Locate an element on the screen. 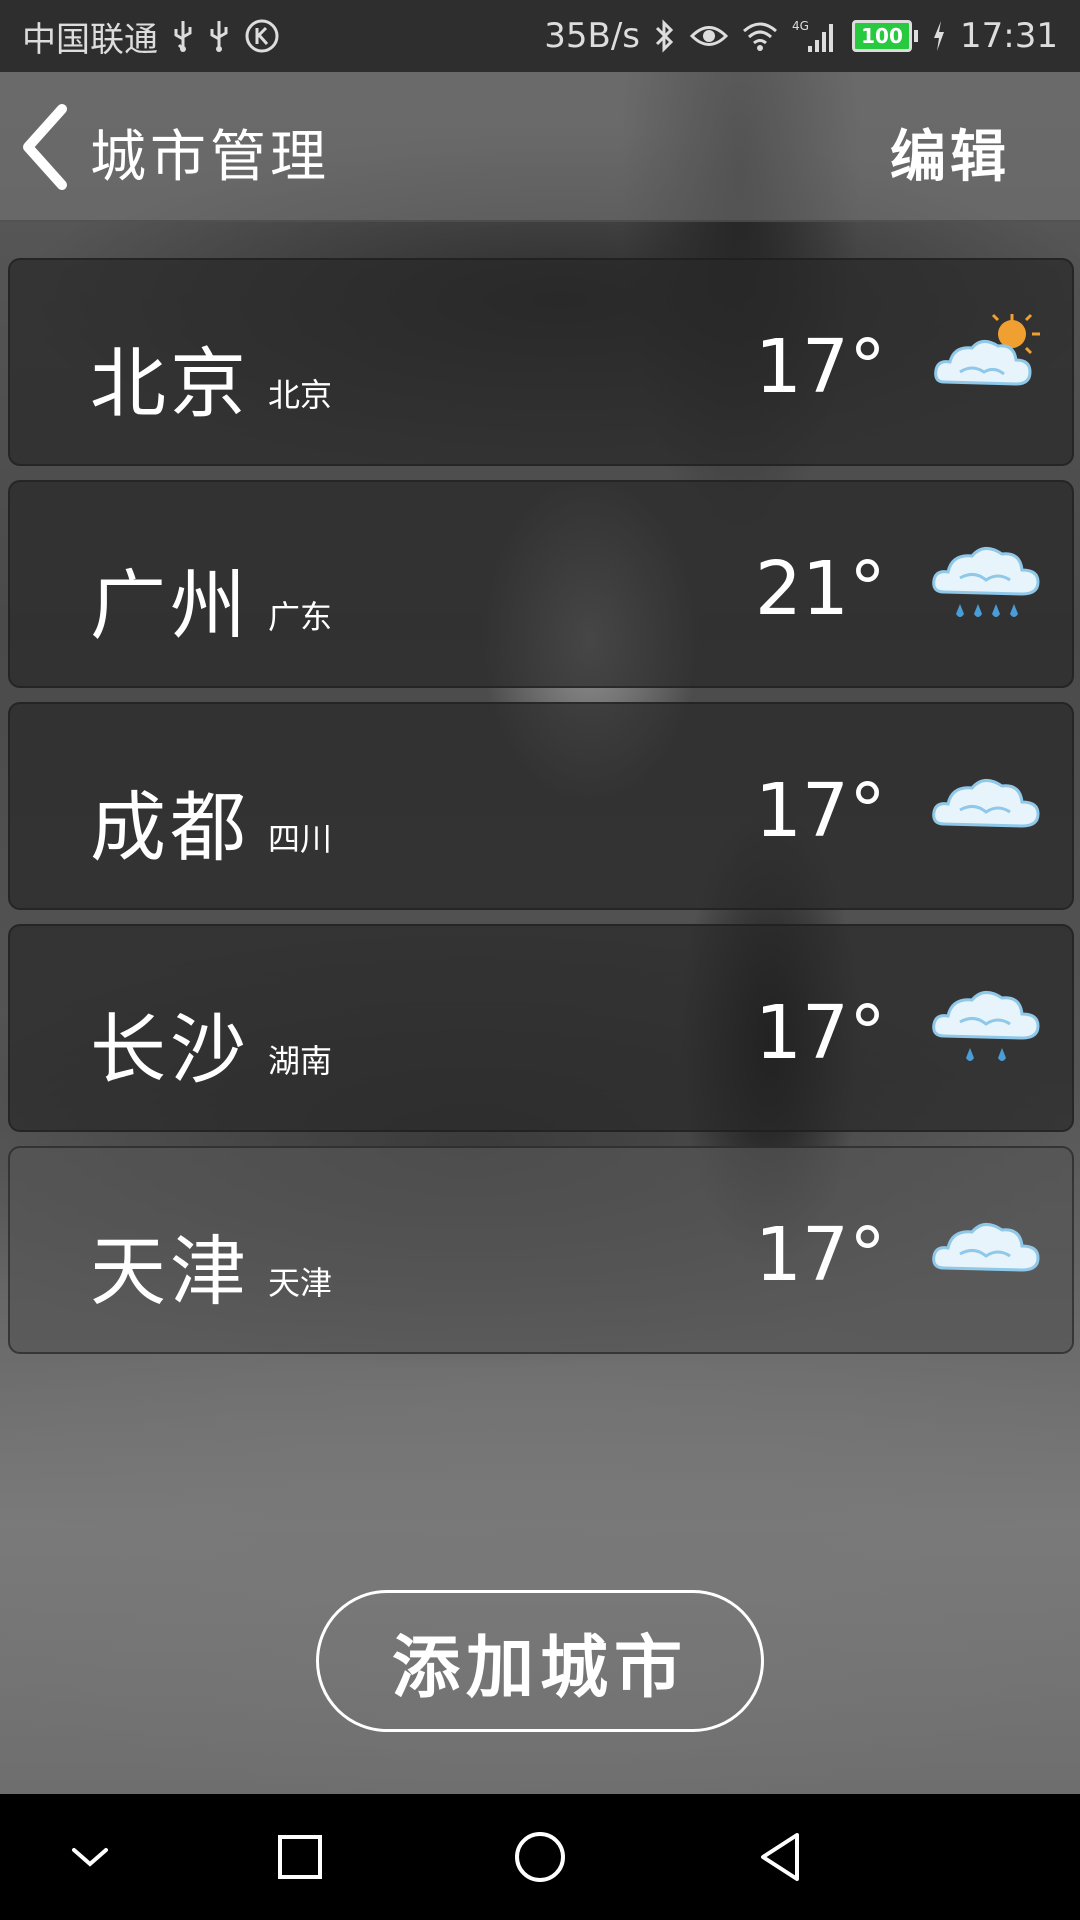 The width and height of the screenshot is (1080, 1920). city-name: 长沙 is located at coordinates (170, 1049).